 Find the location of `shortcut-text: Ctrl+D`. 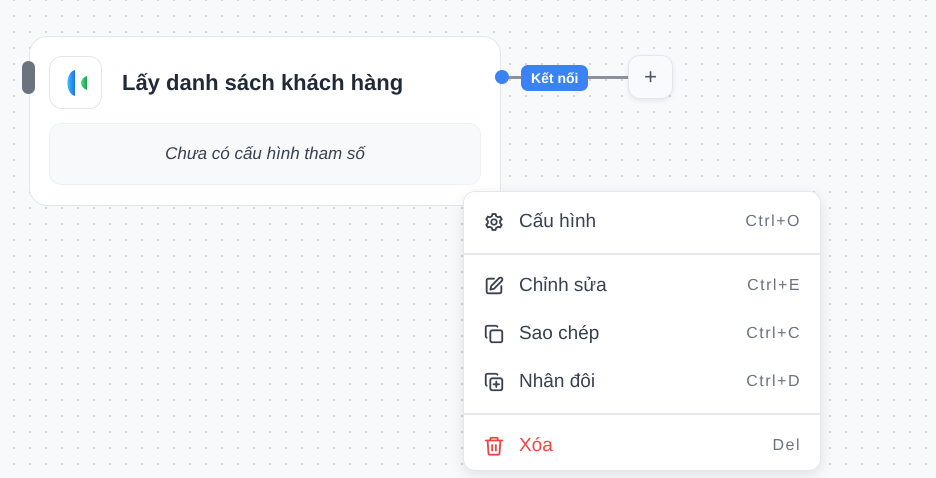

shortcut-text: Ctrl+D is located at coordinates (773, 382).